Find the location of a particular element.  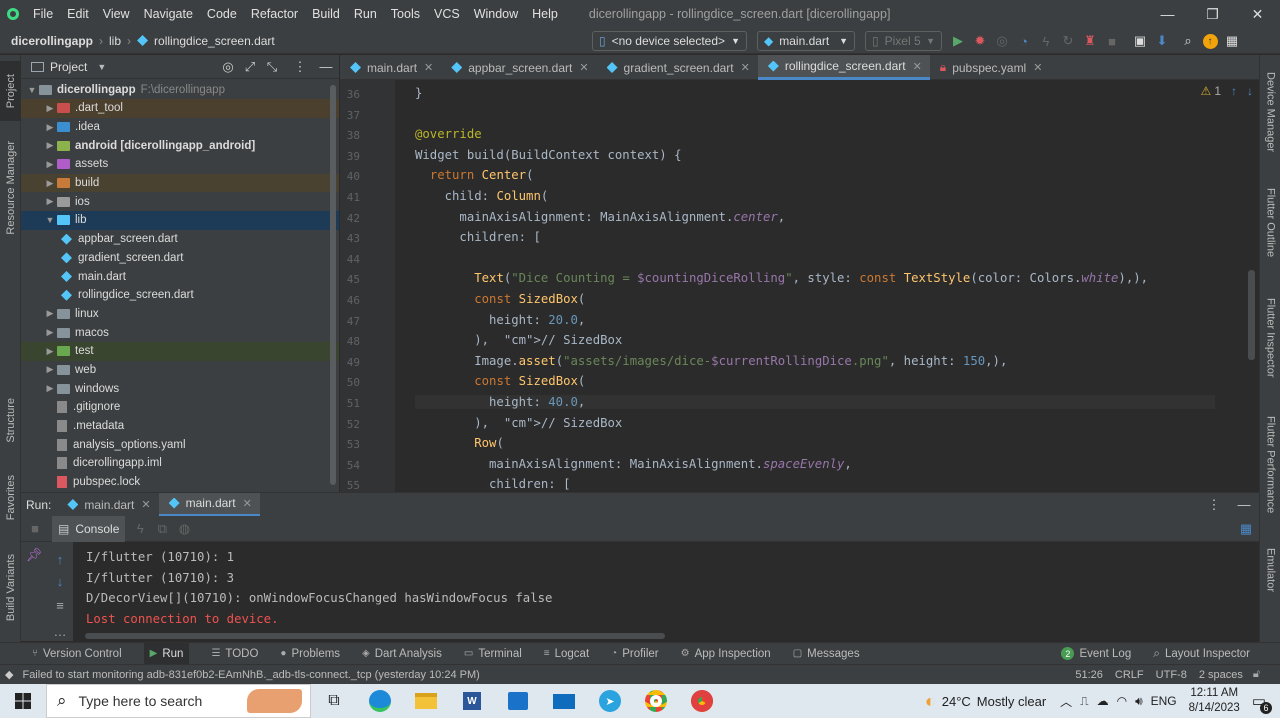

file-explorer-icon is located at coordinates (426, 701).